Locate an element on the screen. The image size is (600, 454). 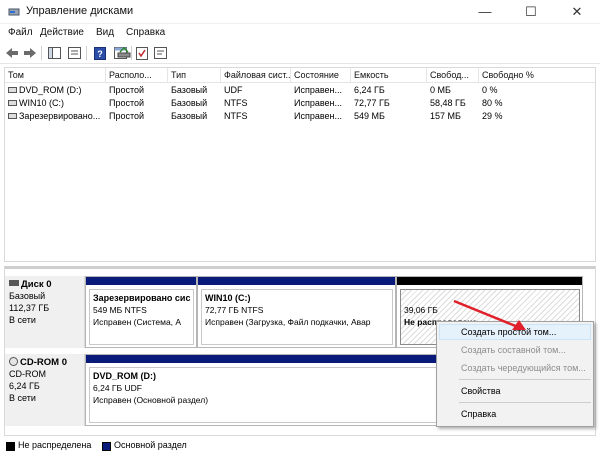
cell-free: 157 МБ is located at coordinates (445, 116).